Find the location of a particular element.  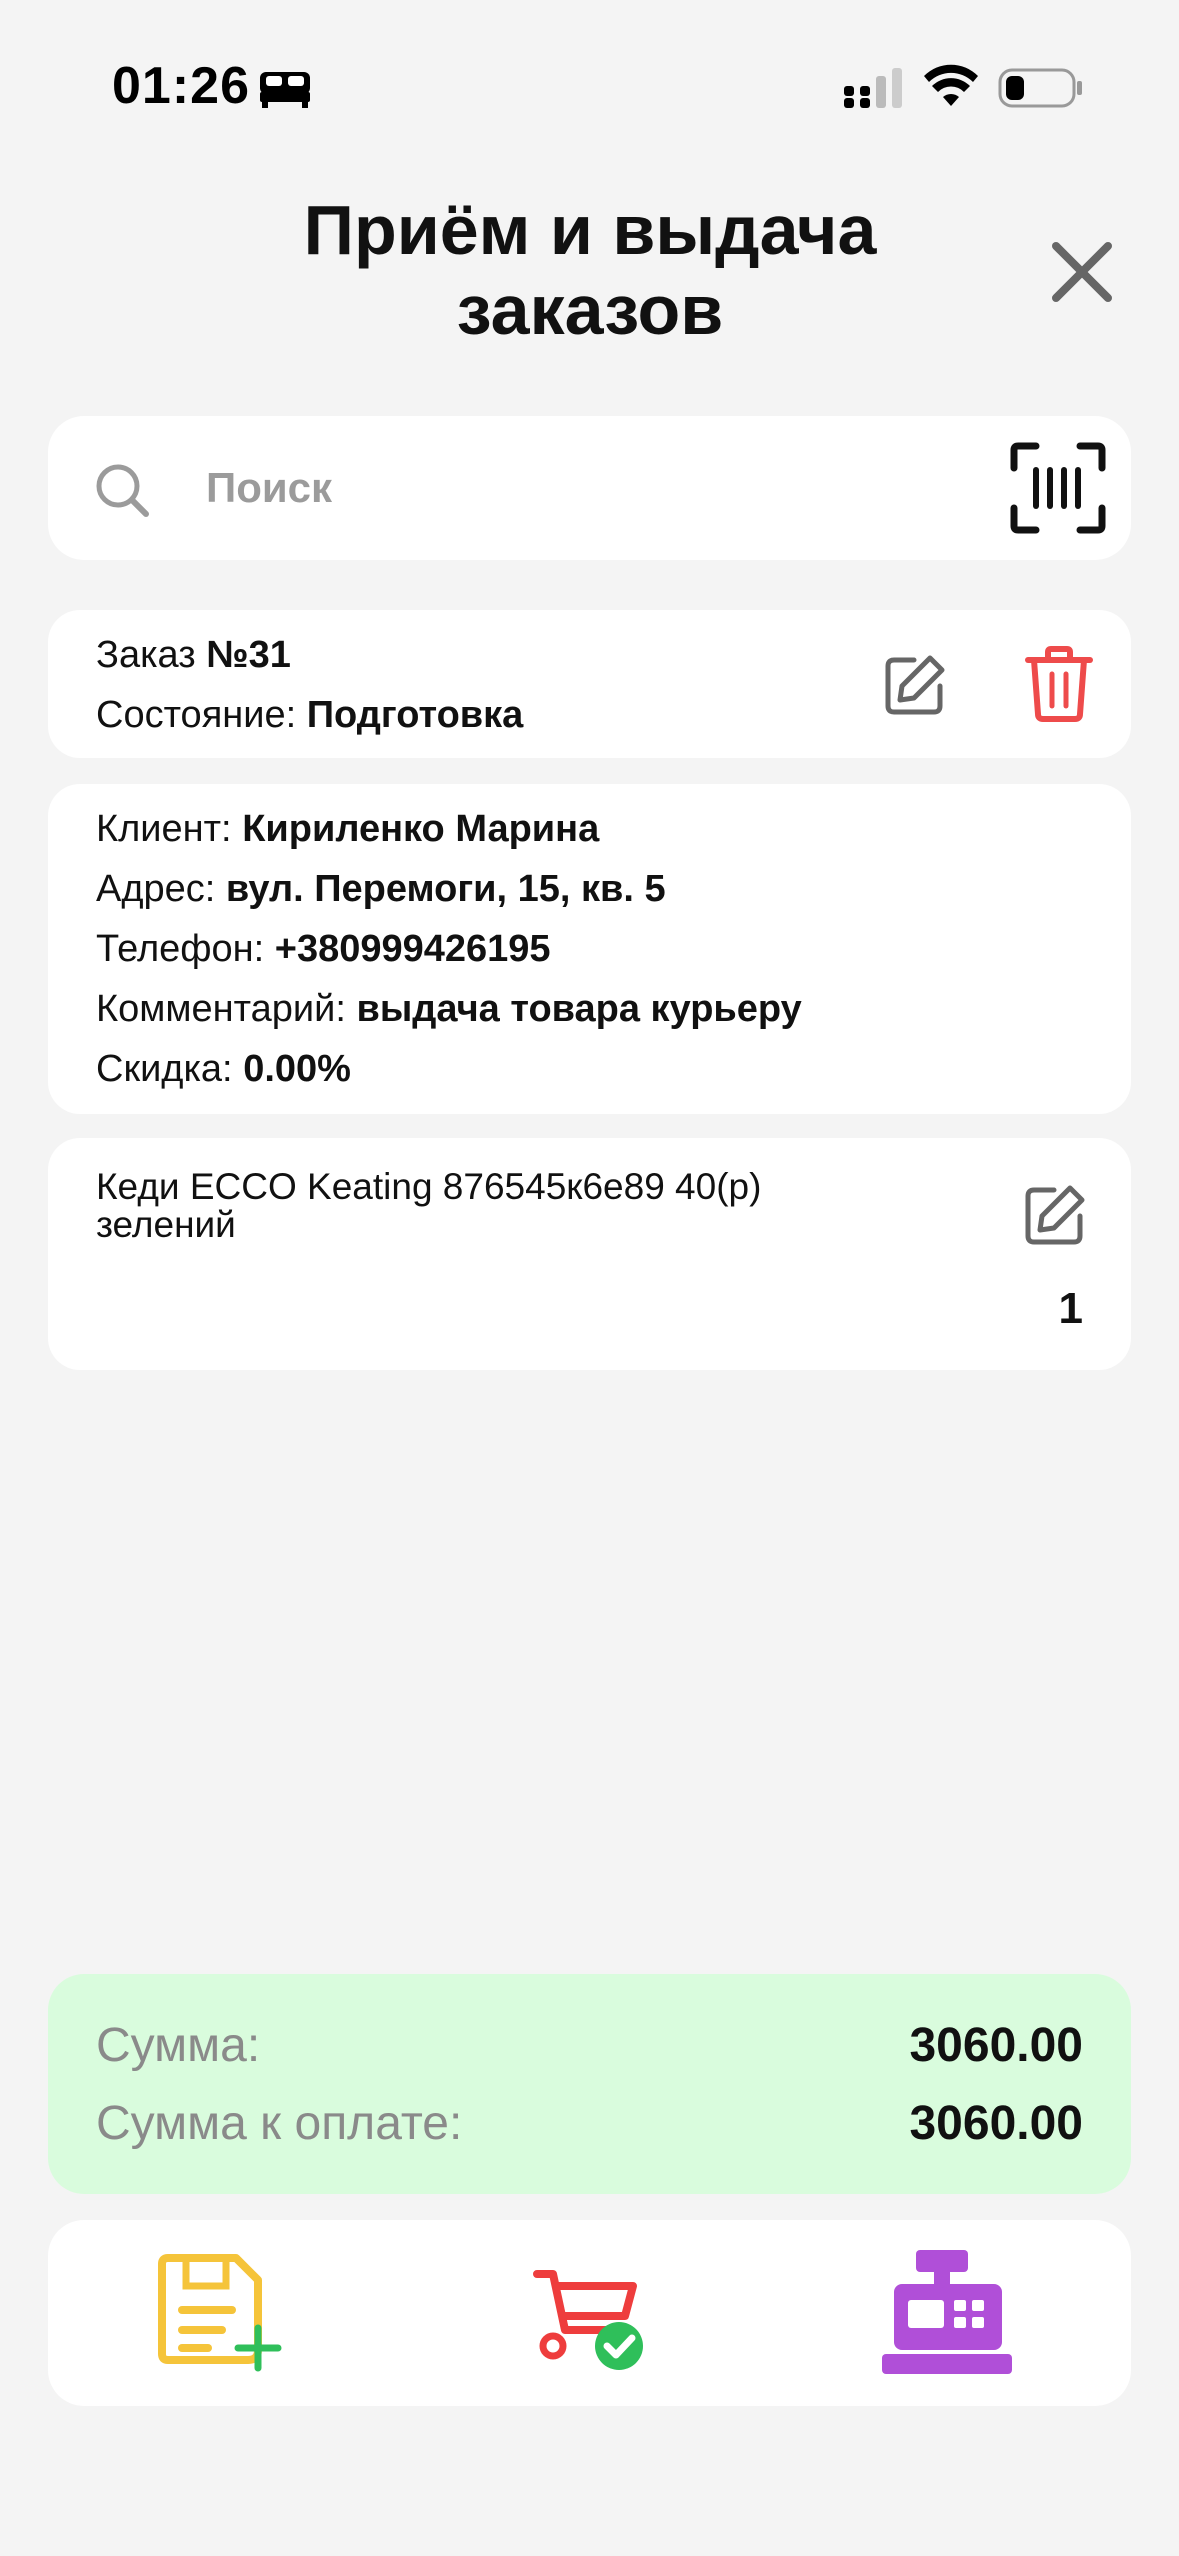

order-state: Подготовка is located at coordinates (415, 715).